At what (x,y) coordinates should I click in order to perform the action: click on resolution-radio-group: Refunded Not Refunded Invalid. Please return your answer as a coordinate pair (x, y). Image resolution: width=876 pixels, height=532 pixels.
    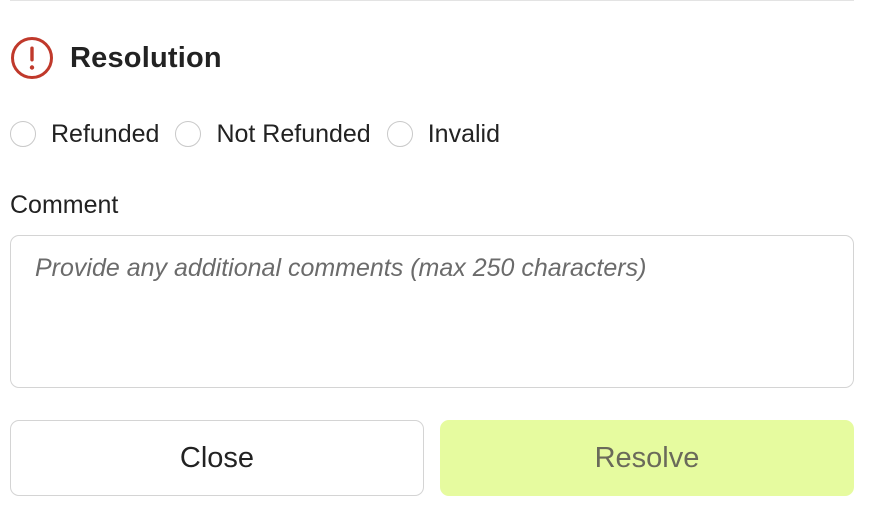
    Looking at the image, I should click on (263, 134).